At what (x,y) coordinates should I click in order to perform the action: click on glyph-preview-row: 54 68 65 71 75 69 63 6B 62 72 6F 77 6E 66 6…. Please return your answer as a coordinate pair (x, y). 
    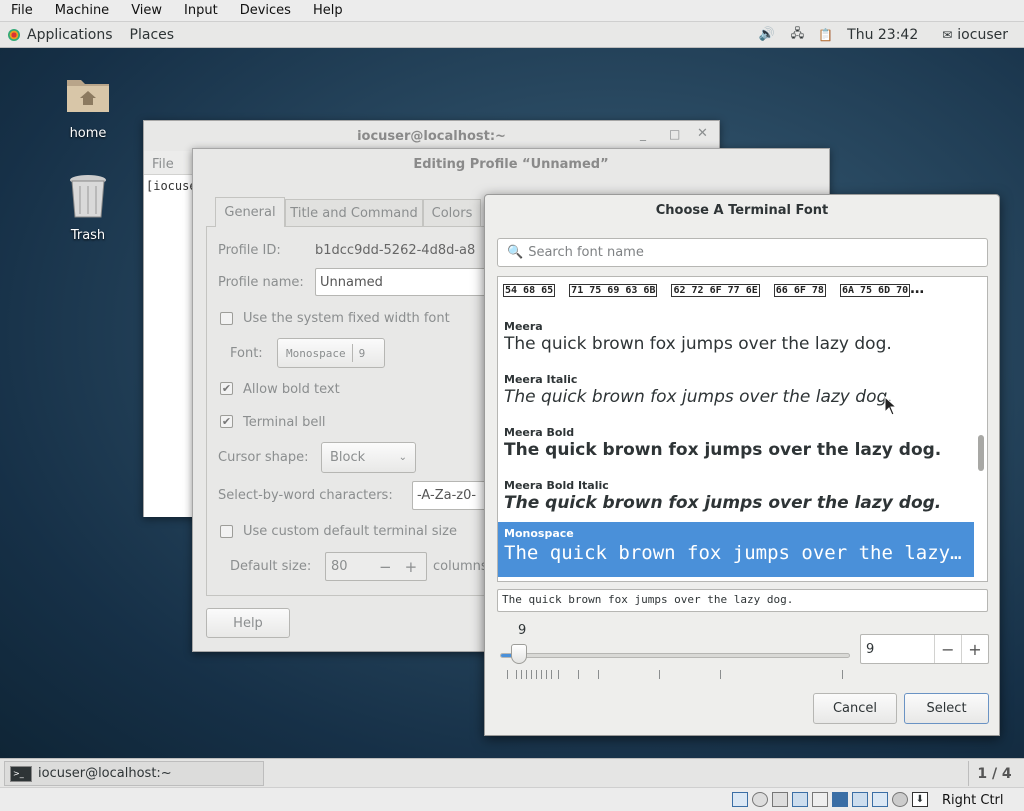
    Looking at the image, I should click on (733, 292).